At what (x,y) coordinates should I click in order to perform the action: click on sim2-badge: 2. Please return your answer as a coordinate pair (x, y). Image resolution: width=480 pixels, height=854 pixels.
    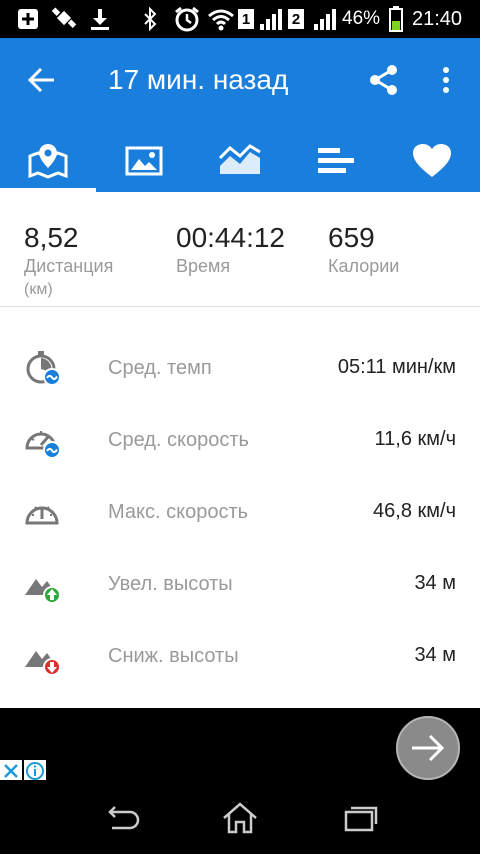
    Looking at the image, I should click on (296, 19).